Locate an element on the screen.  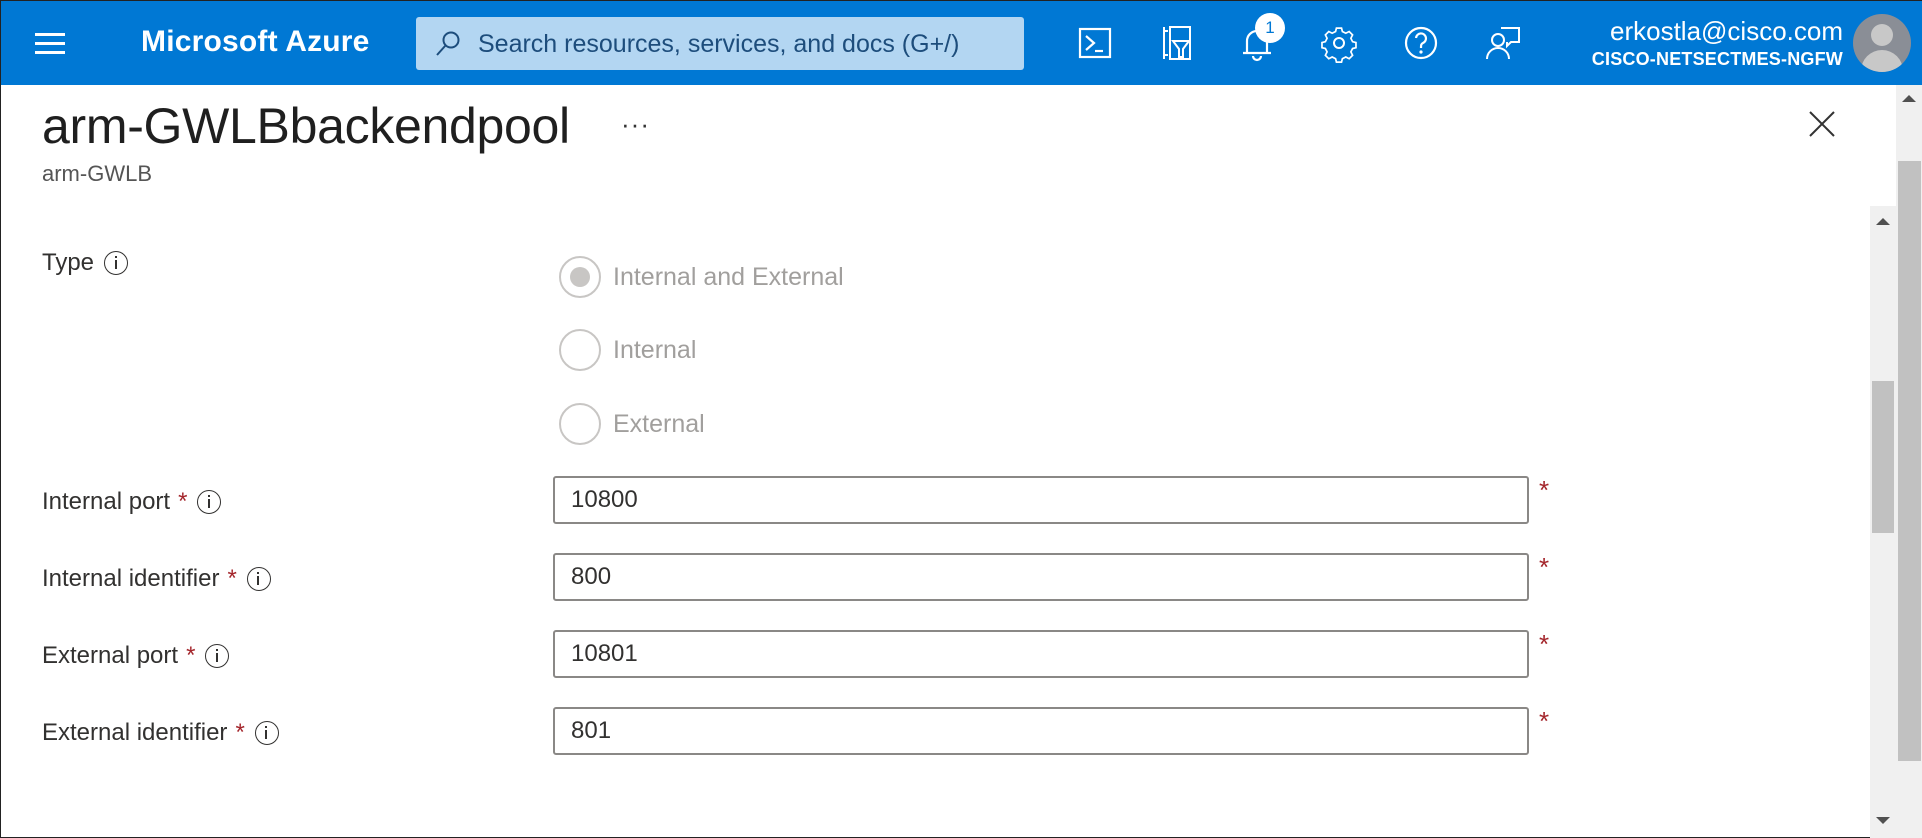
menu-icon is located at coordinates (50, 43).